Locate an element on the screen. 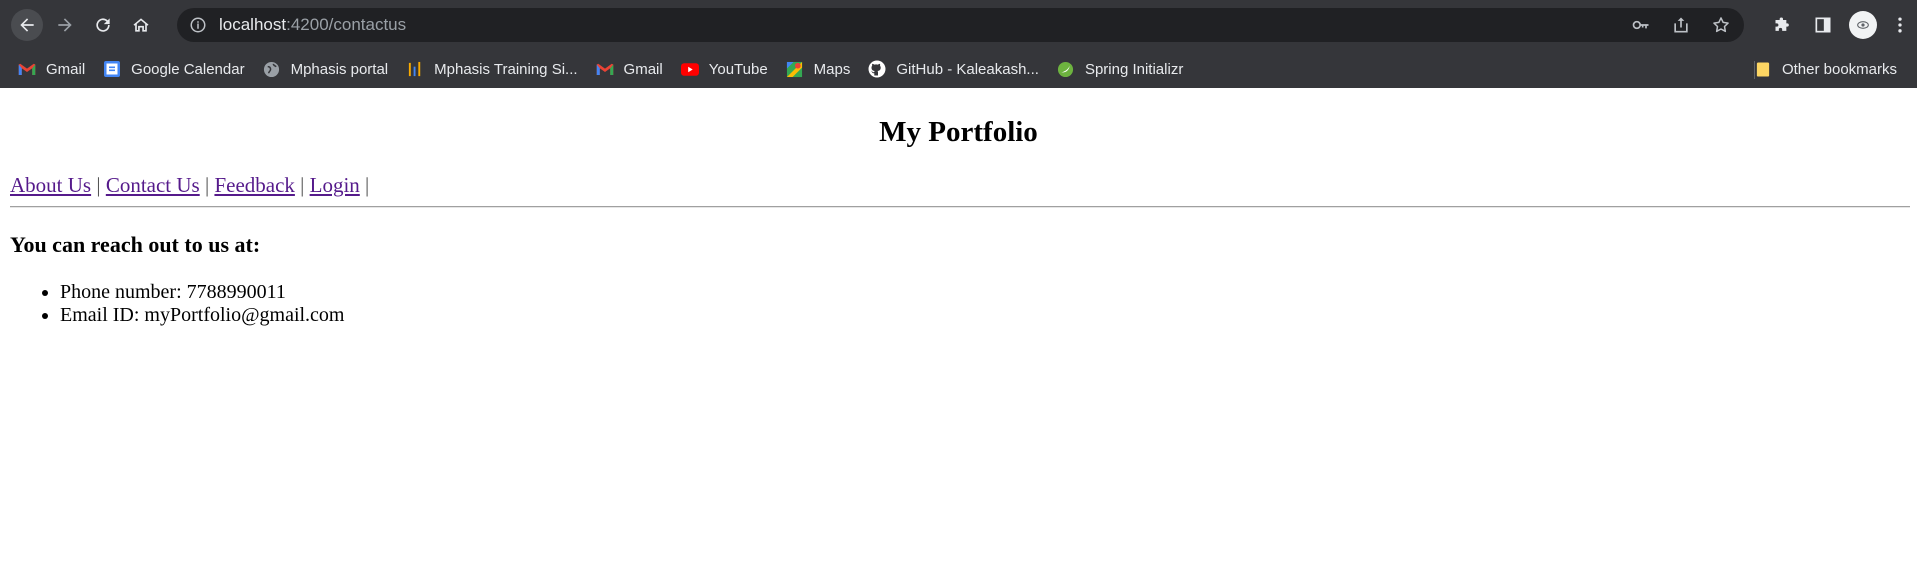 Image resolution: width=1917 pixels, height=572 pixels. back-button is located at coordinates (27, 25).